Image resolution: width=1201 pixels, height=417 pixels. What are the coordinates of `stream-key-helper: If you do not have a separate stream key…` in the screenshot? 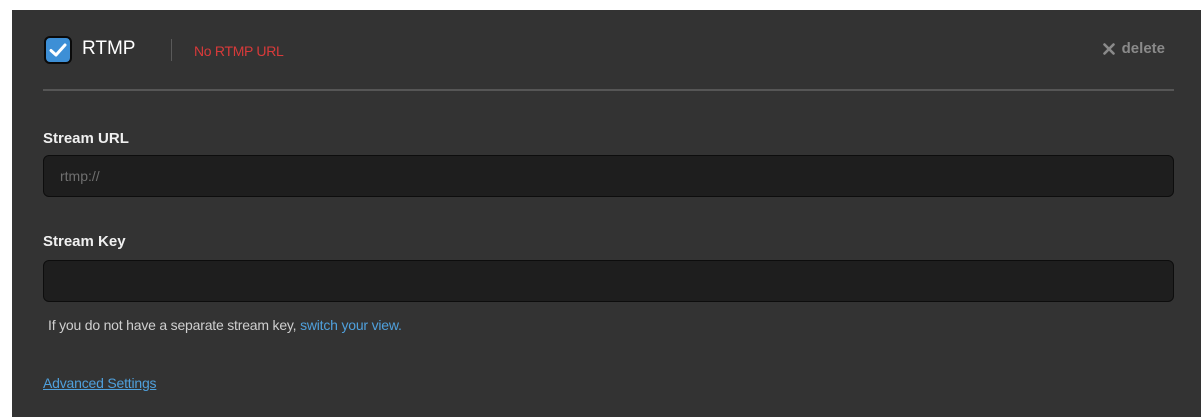 It's located at (225, 325).